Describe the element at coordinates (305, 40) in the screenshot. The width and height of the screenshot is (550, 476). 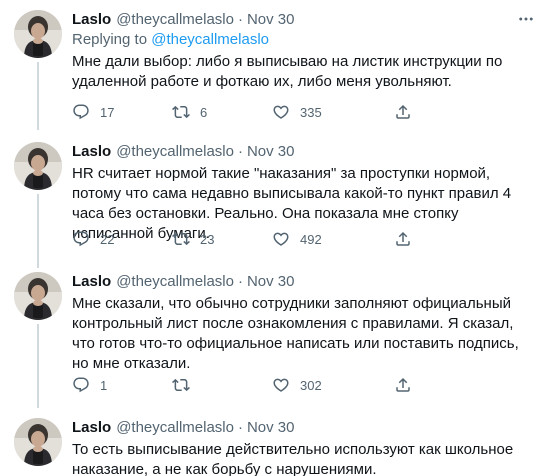
I see `replying-to: Replying to @theycallmelaslo` at that location.